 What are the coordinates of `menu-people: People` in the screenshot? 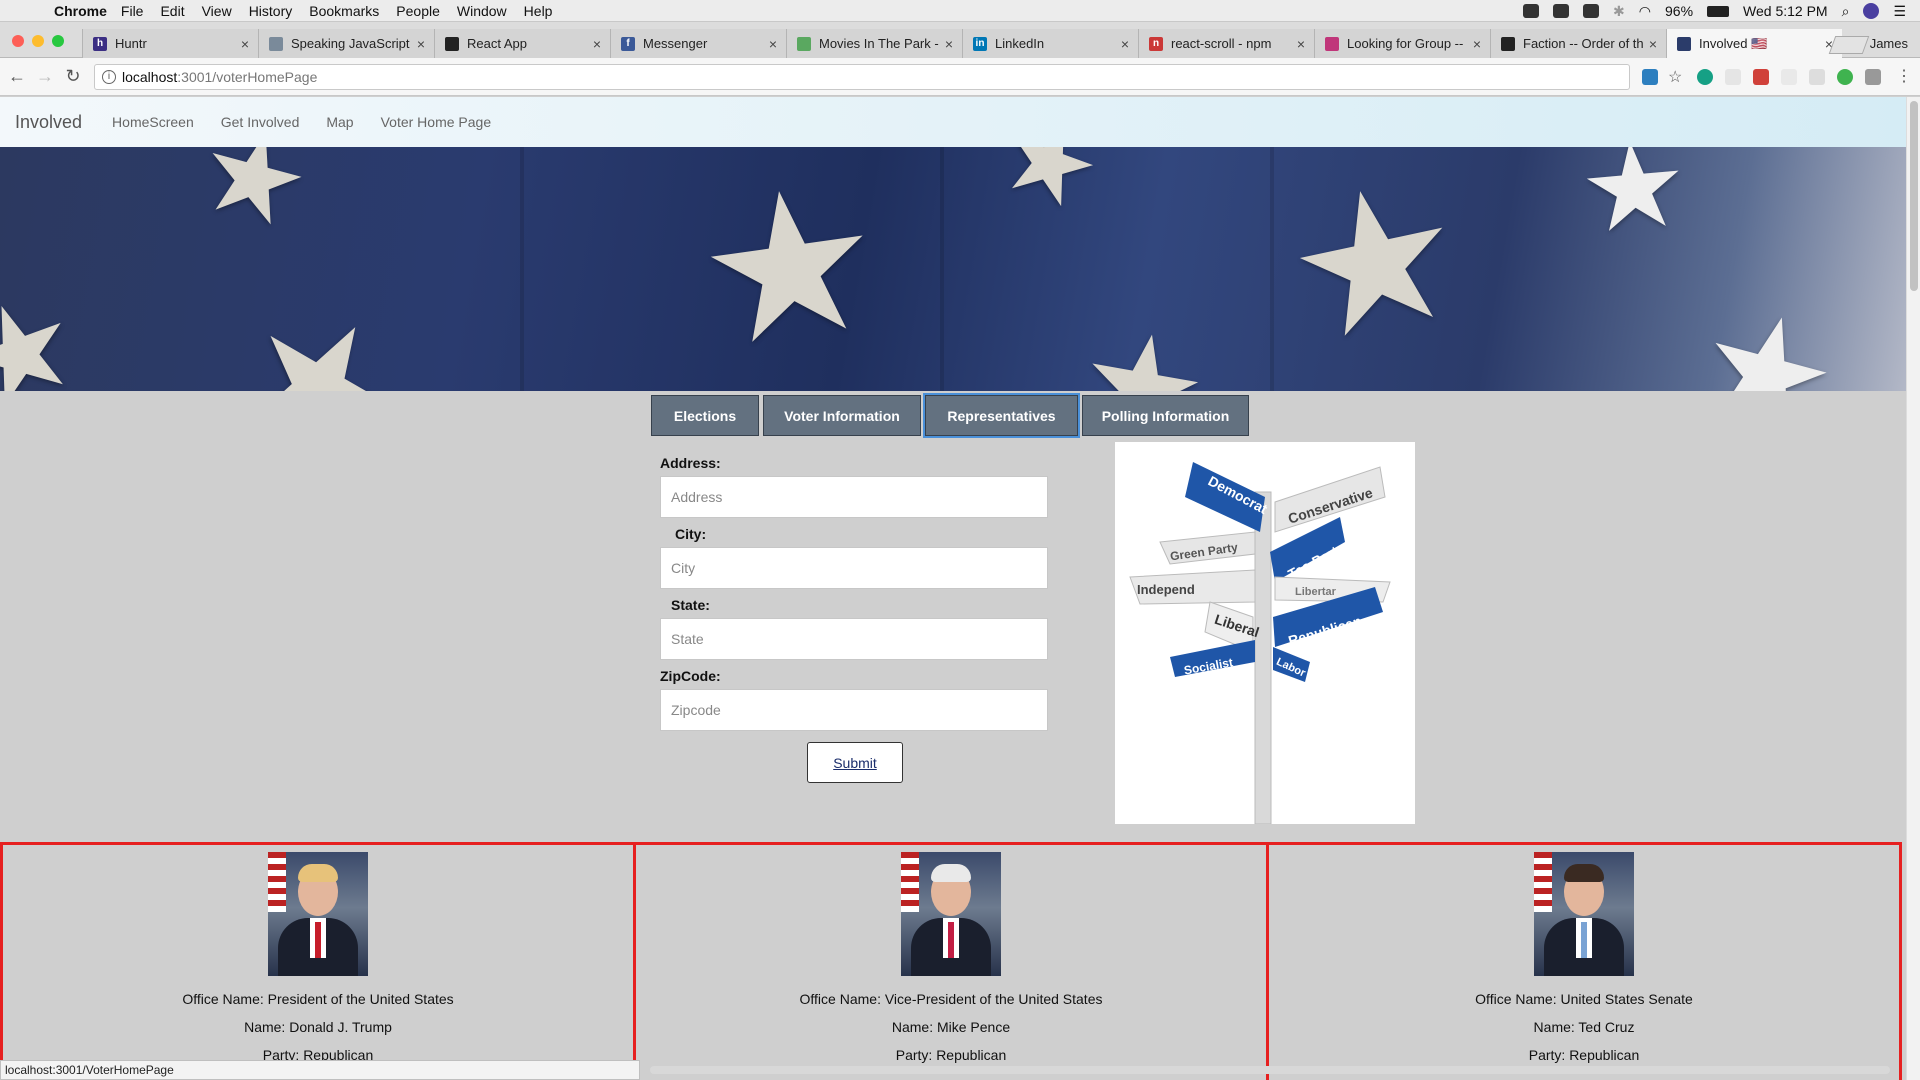 It's located at (418, 11).